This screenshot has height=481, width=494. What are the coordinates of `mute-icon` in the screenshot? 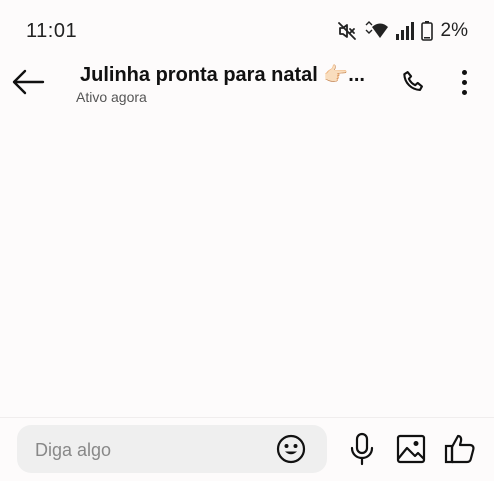 It's located at (346, 31).